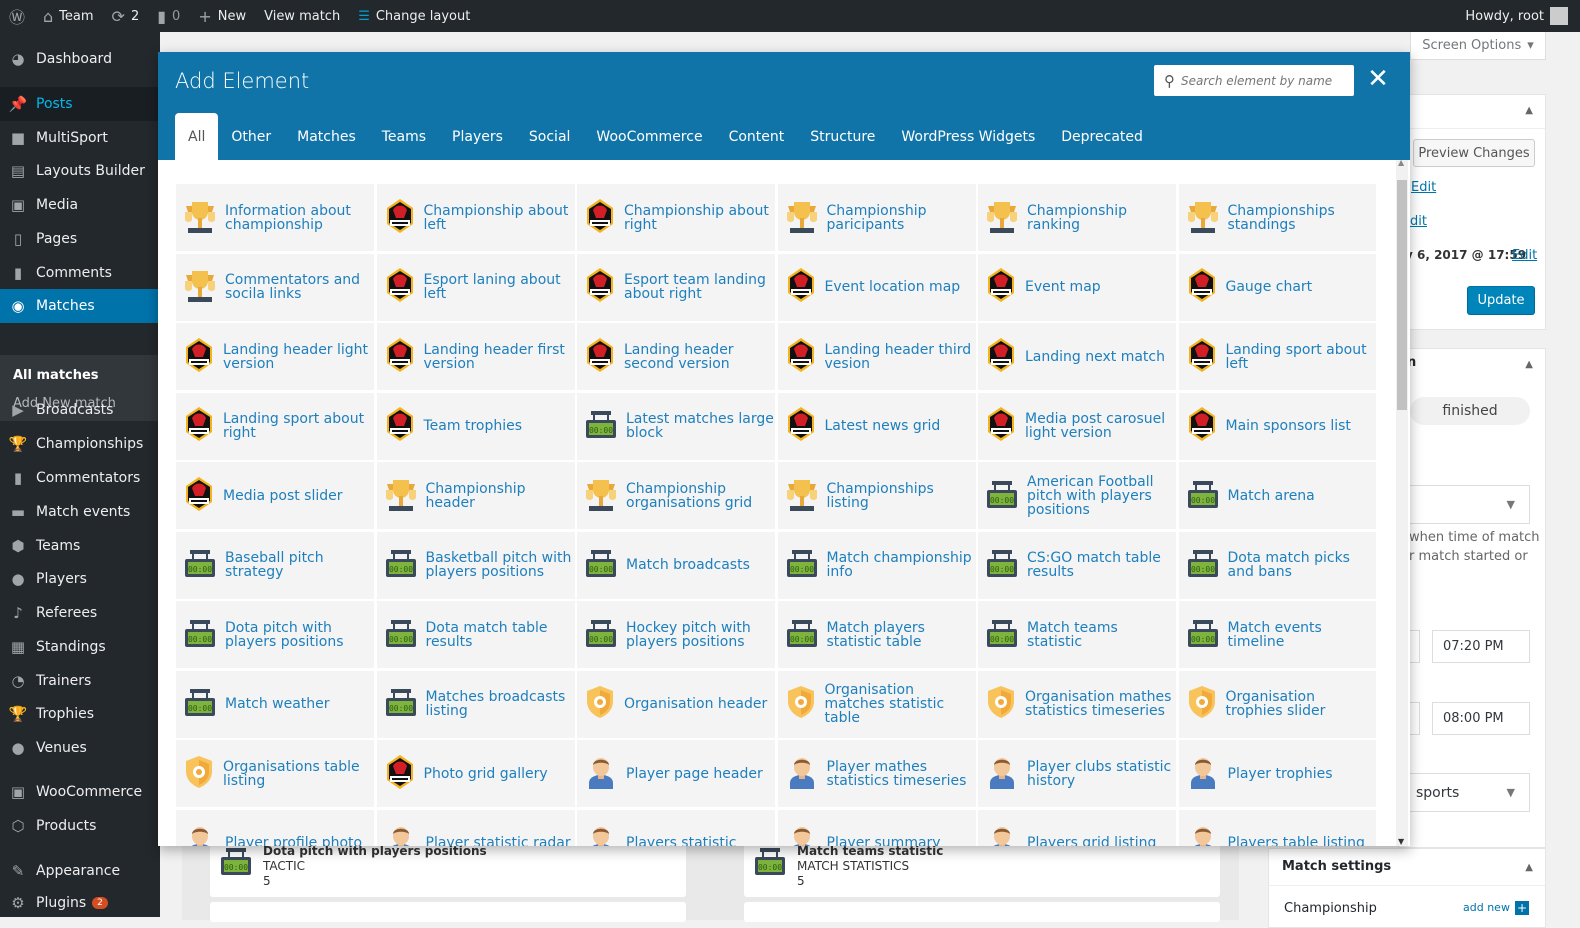  What do you see at coordinates (649, 136) in the screenshot?
I see `tab-woocommerce: WooCommerce` at bounding box center [649, 136].